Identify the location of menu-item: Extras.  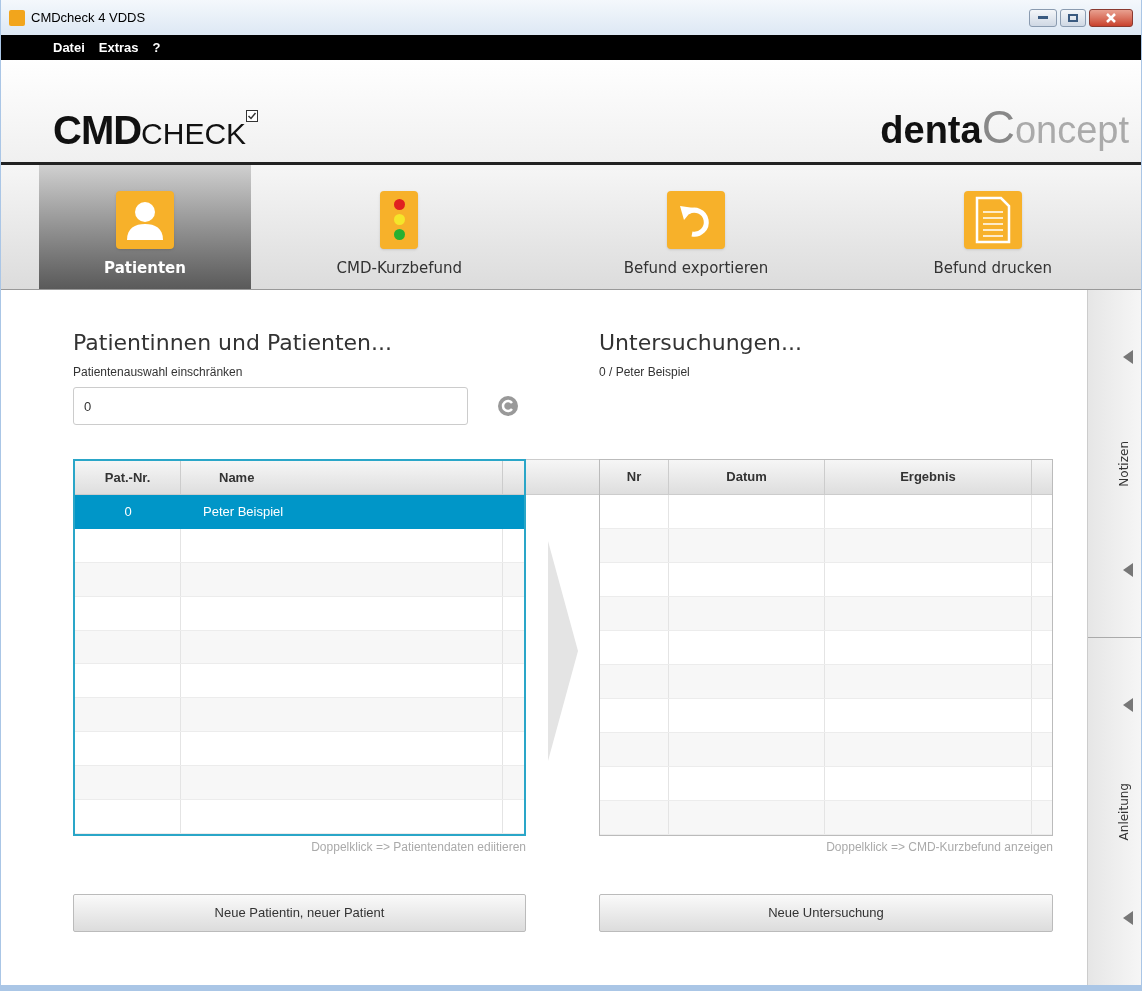
(118, 47).